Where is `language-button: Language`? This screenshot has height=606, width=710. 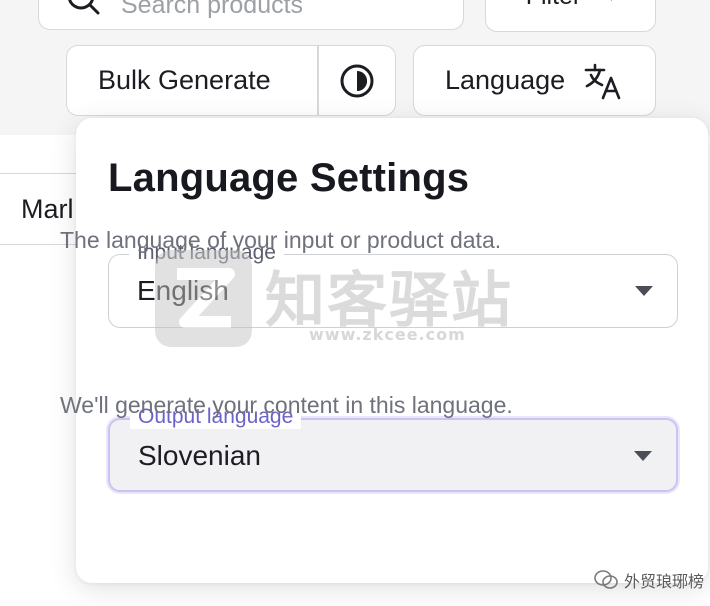 language-button: Language is located at coordinates (534, 80).